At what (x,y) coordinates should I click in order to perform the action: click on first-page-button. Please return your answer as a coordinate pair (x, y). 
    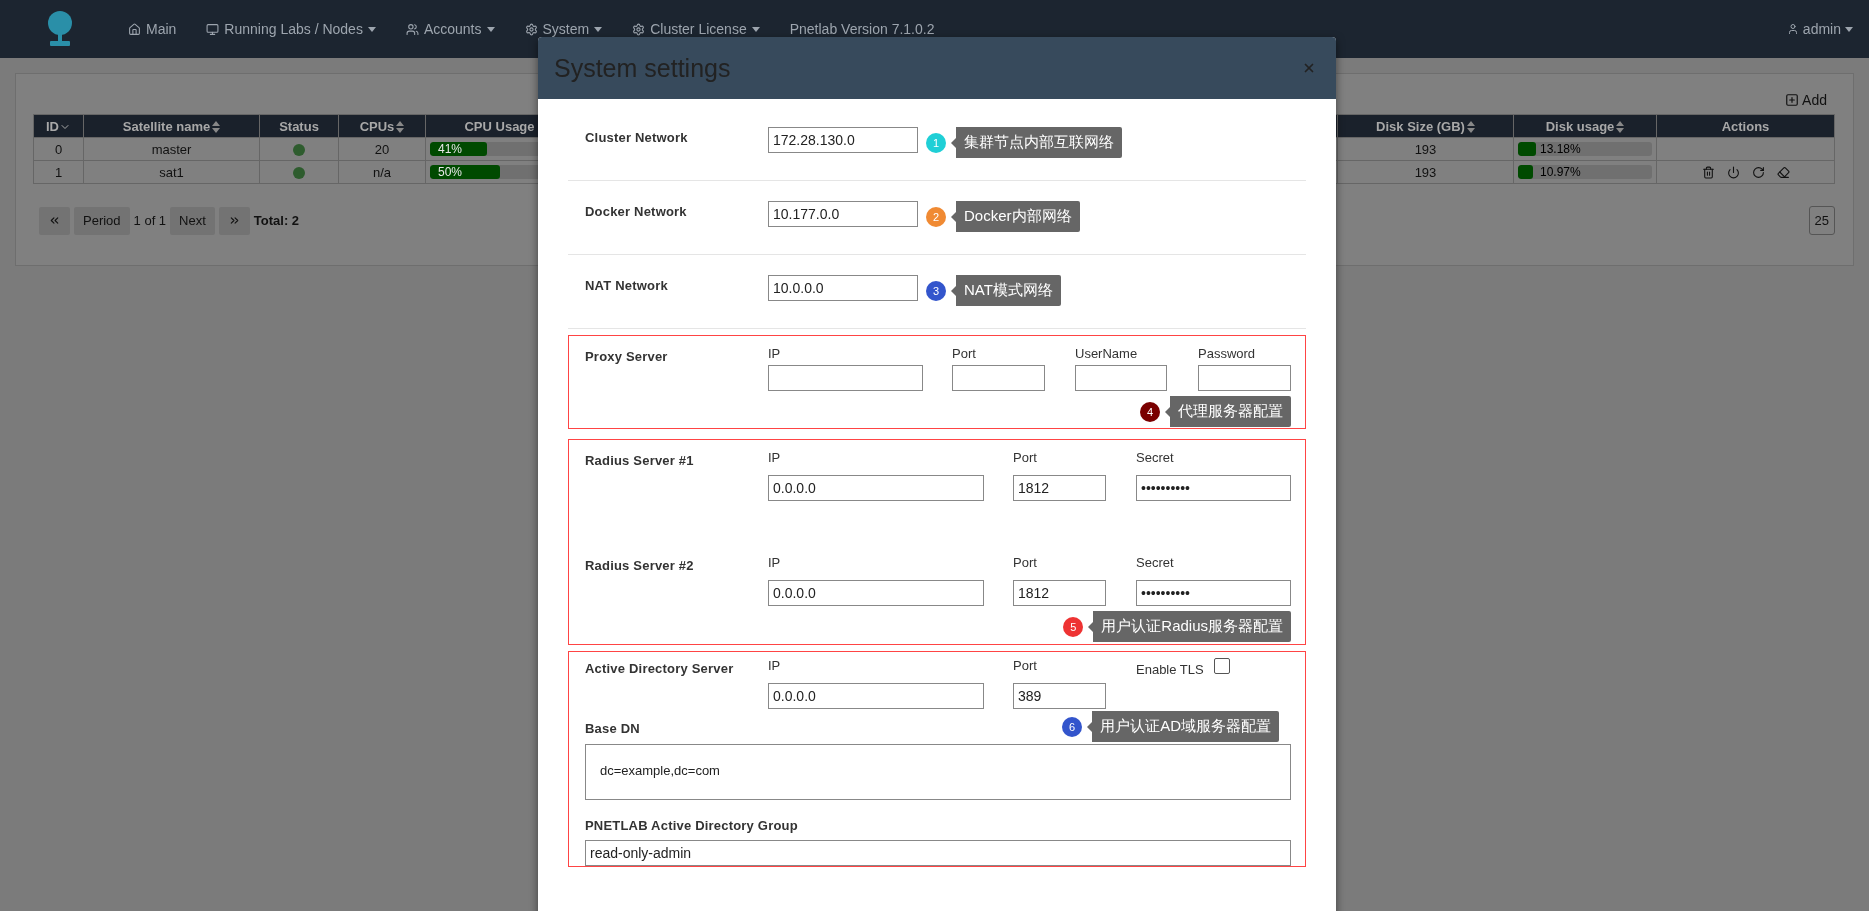
    Looking at the image, I should click on (54, 220).